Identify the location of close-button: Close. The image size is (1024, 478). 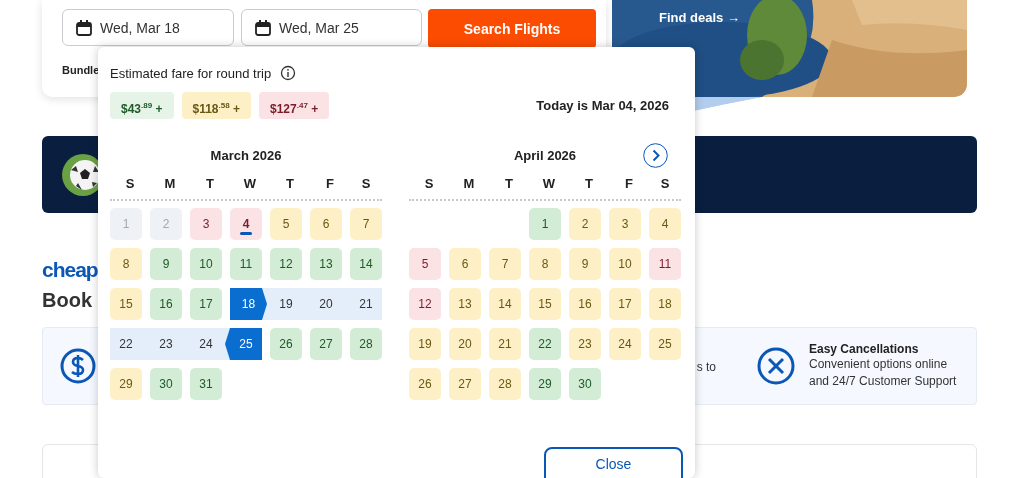
(613, 462).